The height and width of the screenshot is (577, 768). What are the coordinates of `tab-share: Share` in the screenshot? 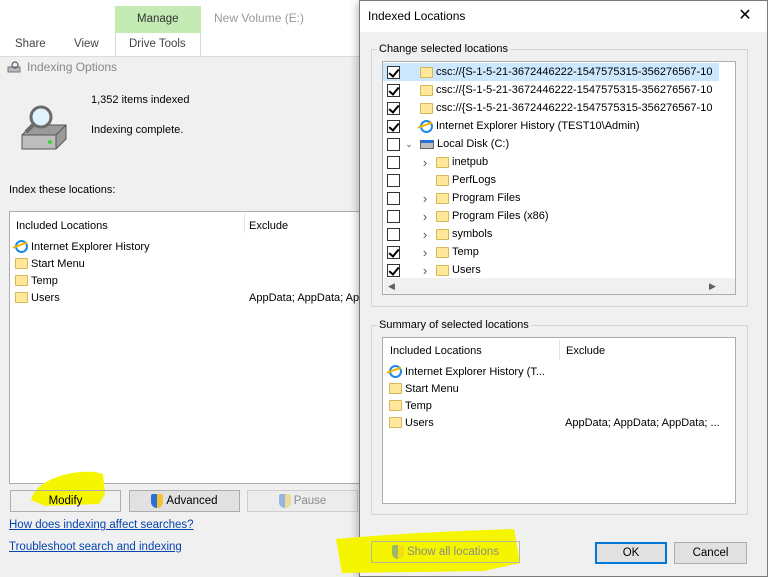 It's located at (30, 44).